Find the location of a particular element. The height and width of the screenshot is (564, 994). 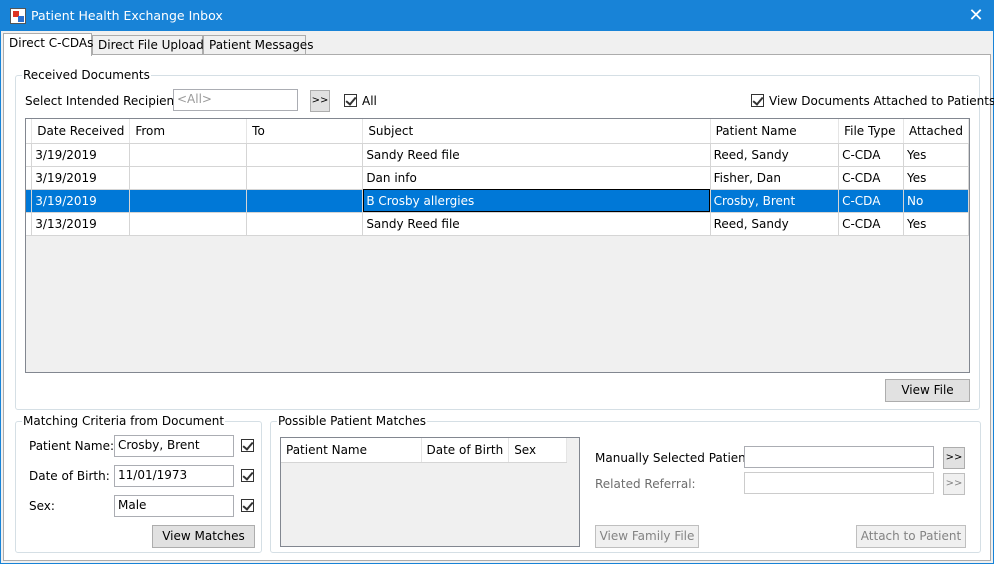

possible-matches-label: Possible Patient Matches is located at coordinates (352, 421).